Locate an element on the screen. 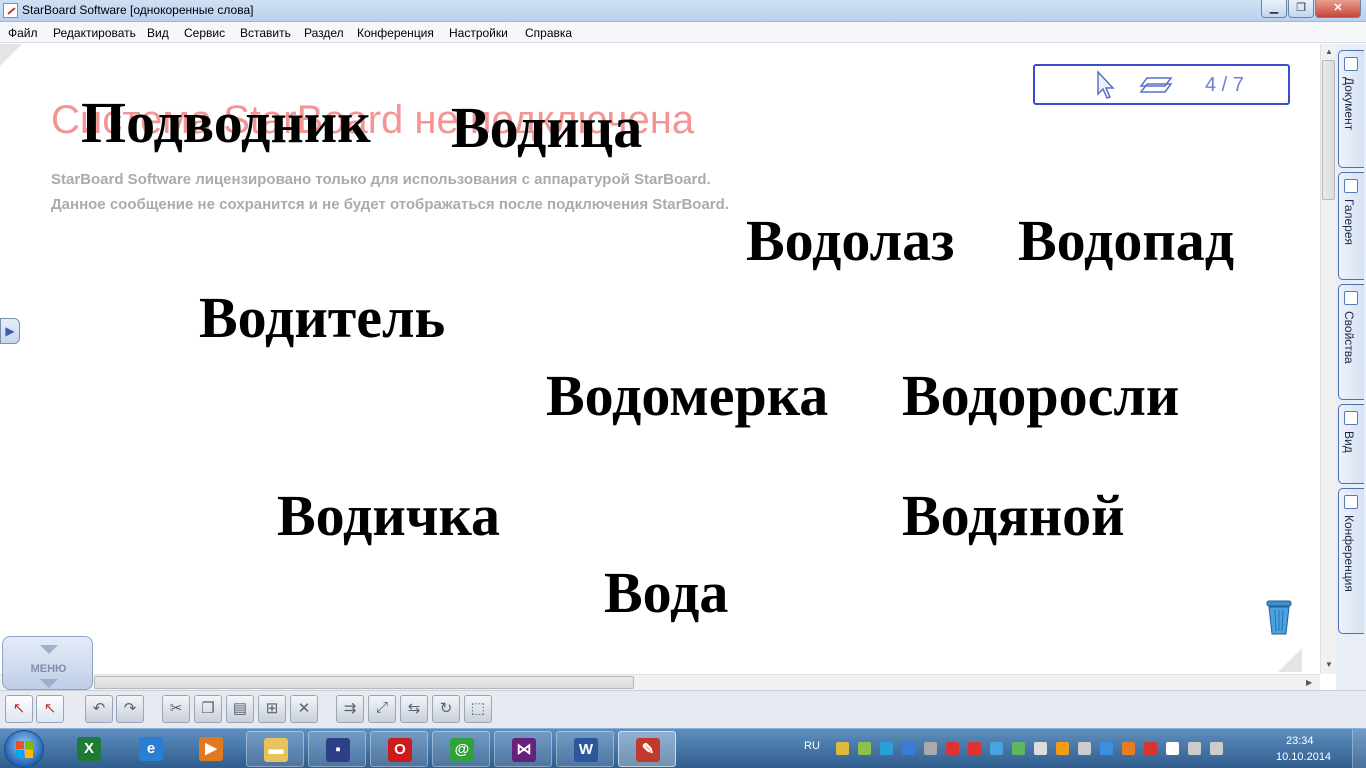 The height and width of the screenshot is (768, 1366). resize-button: ⤢ is located at coordinates (382, 709).